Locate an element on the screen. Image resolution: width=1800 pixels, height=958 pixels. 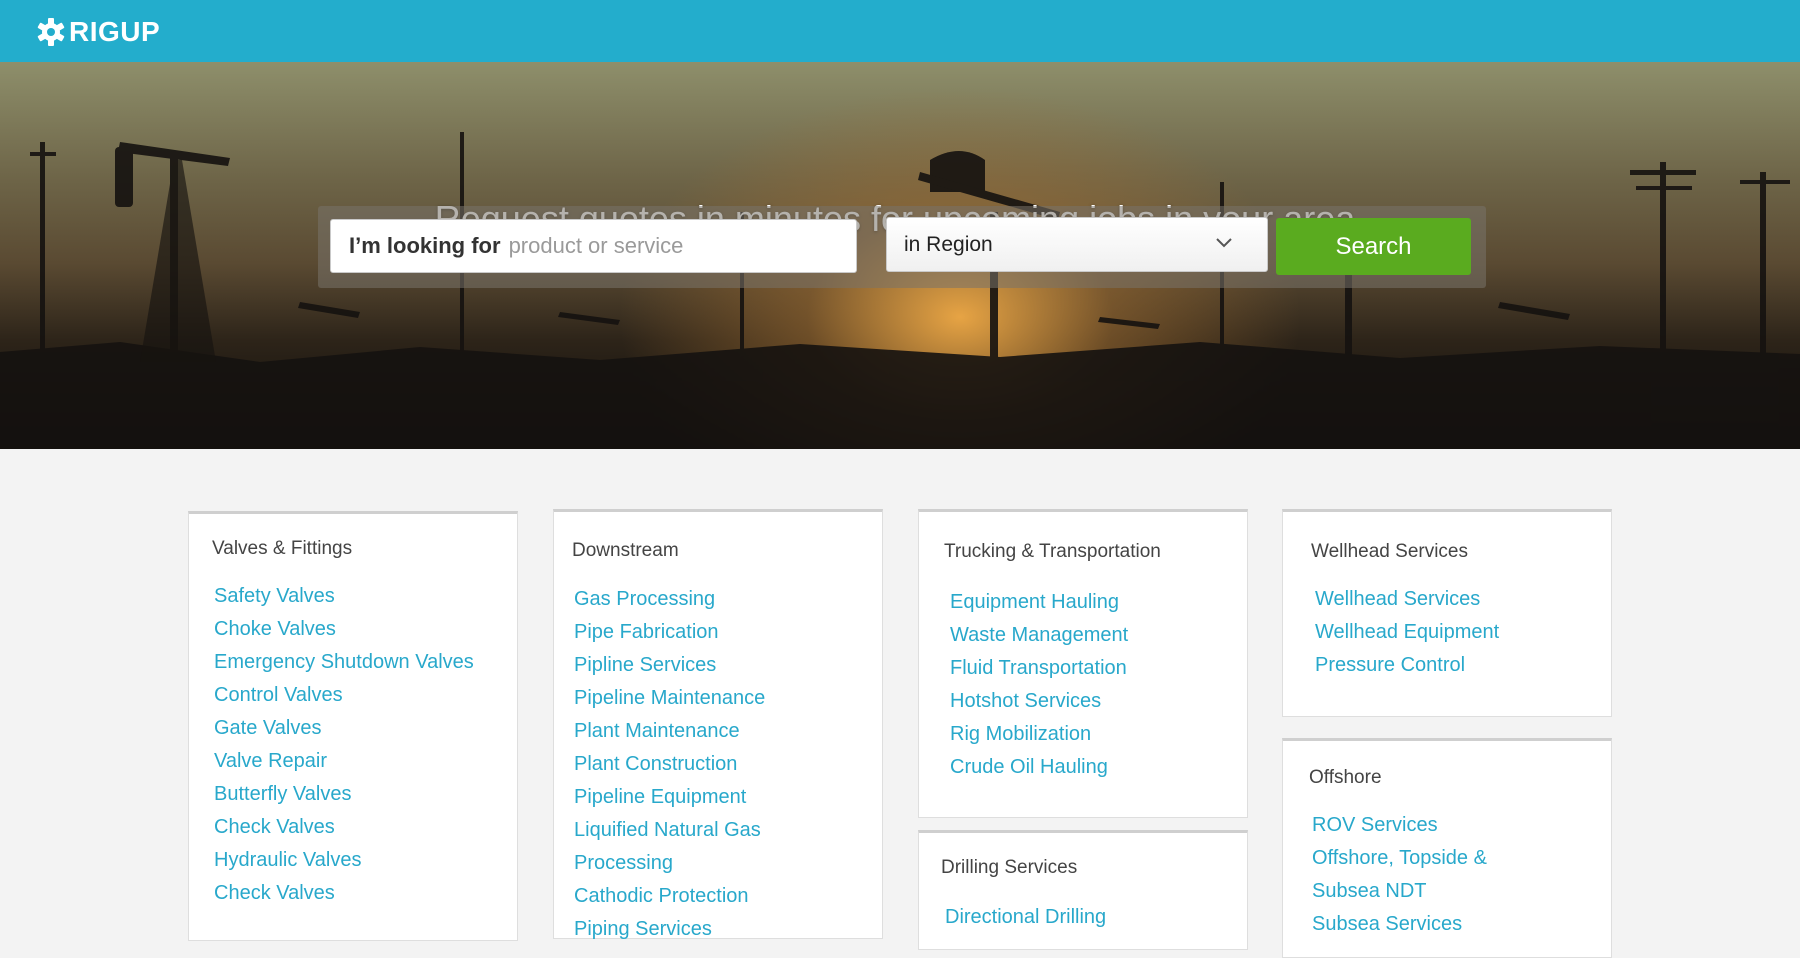
region-select-value: in Region is located at coordinates (948, 244).